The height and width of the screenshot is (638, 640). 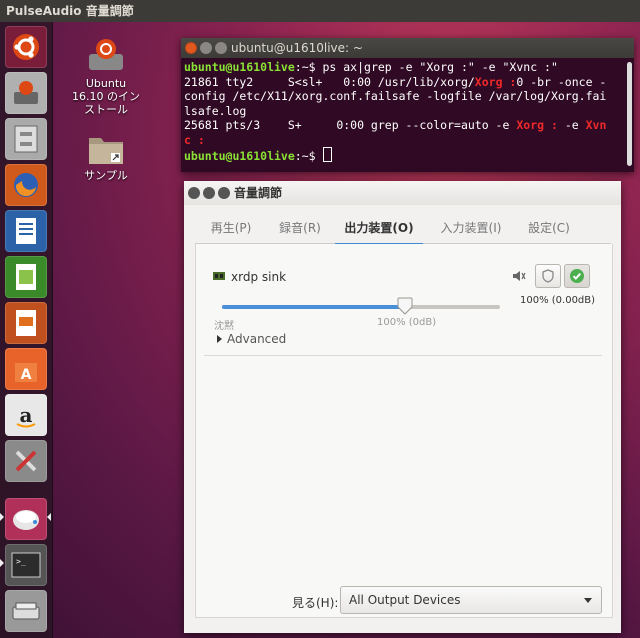 I want to click on desktop-icon-label: Ubuntu, so click(x=106, y=83).